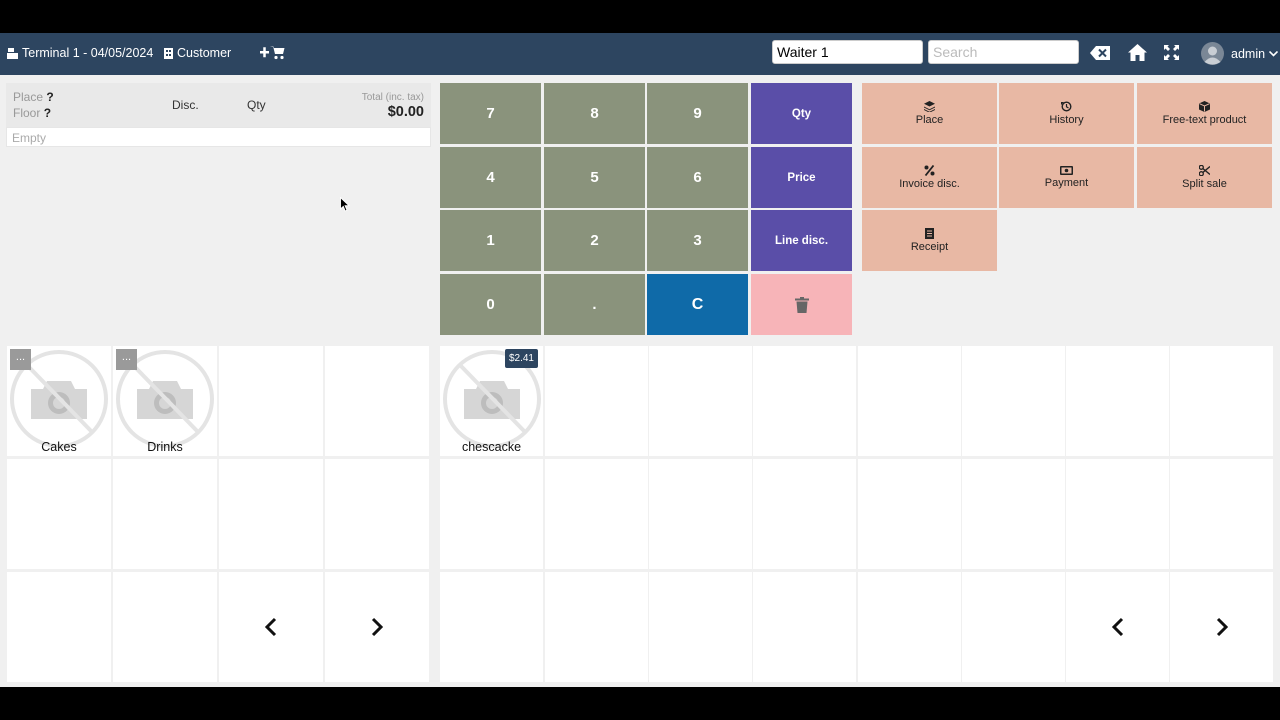 The width and height of the screenshot is (1280, 720). I want to click on receipt-icon, so click(929, 233).